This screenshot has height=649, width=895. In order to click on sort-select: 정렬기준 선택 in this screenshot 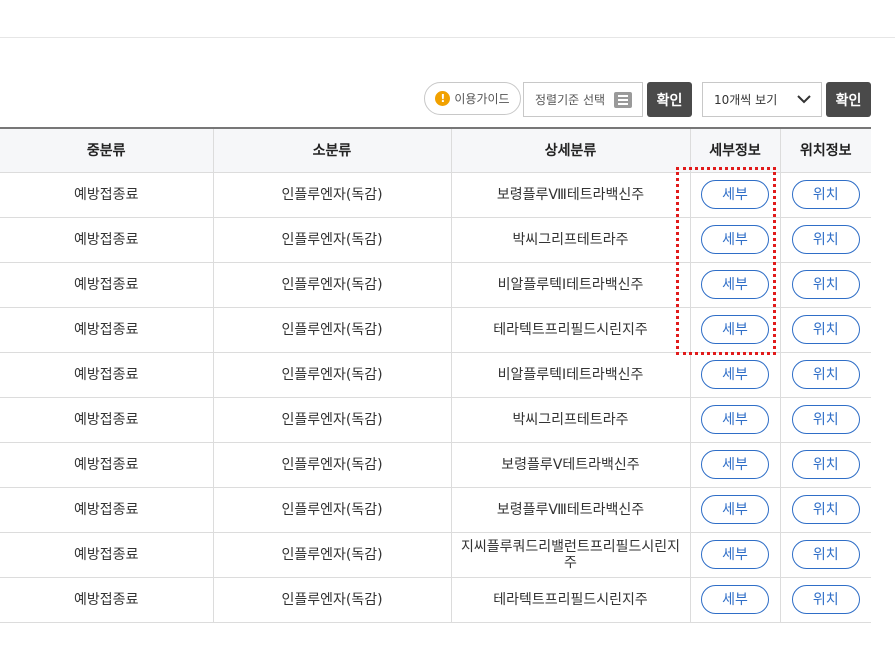, I will do `click(583, 99)`.